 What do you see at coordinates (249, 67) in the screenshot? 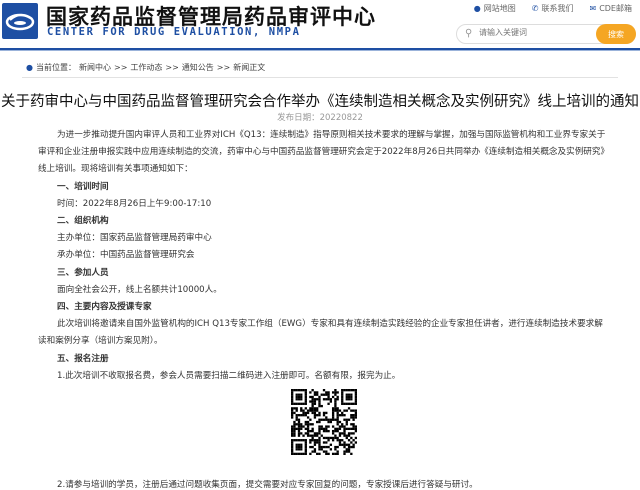
I see `breadcrumb-current: 新闻正文` at bounding box center [249, 67].